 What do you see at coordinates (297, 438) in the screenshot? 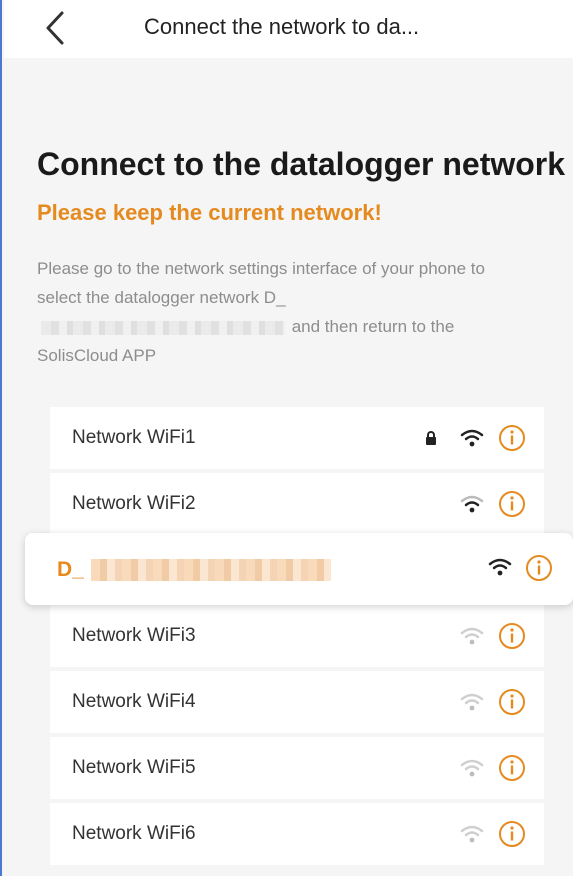
I see `network-item-wifi1: Network WiFi1` at bounding box center [297, 438].